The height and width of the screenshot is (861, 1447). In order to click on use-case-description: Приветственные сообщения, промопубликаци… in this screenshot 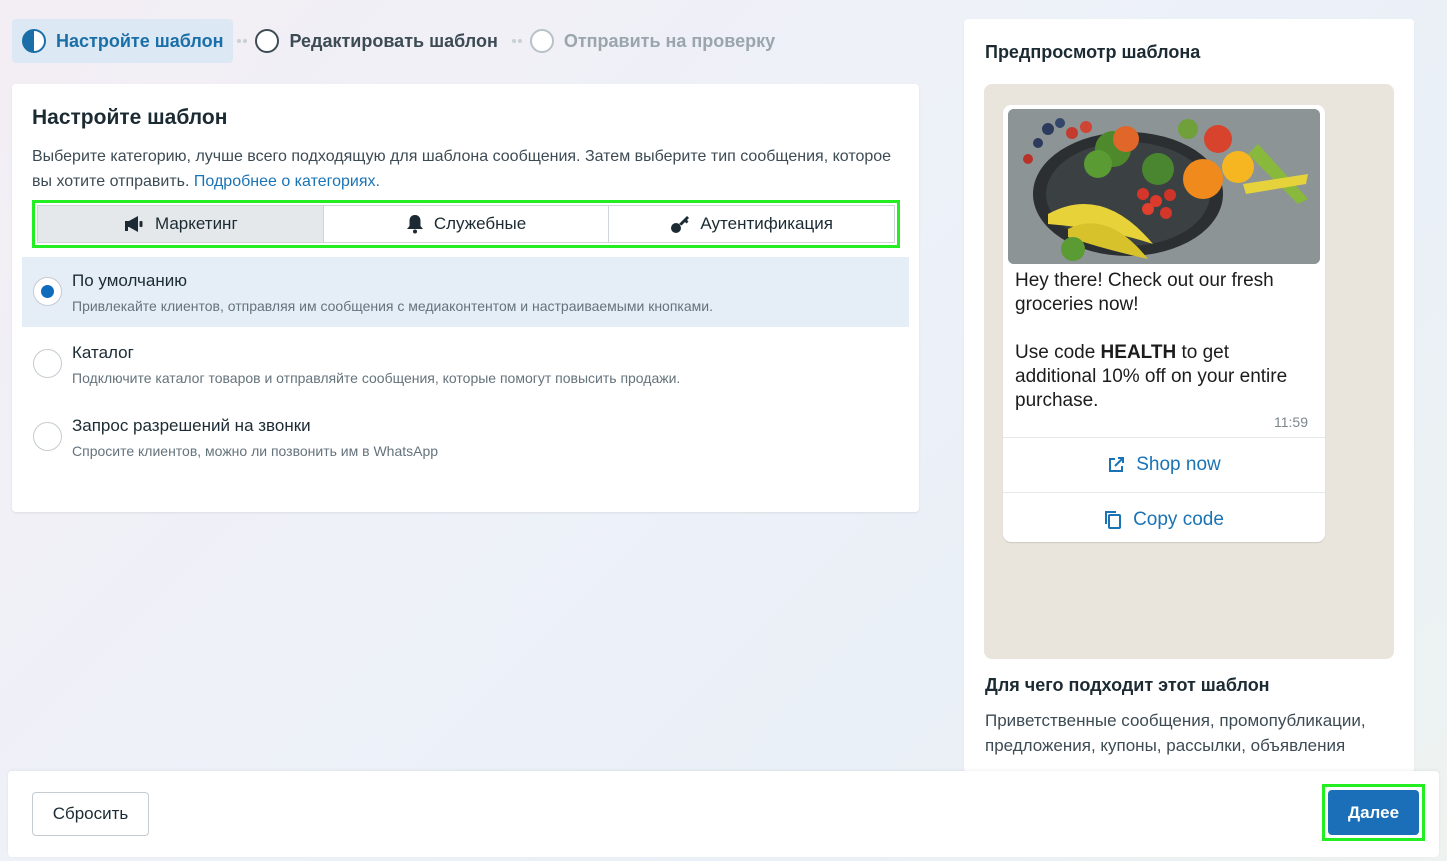, I will do `click(1175, 733)`.